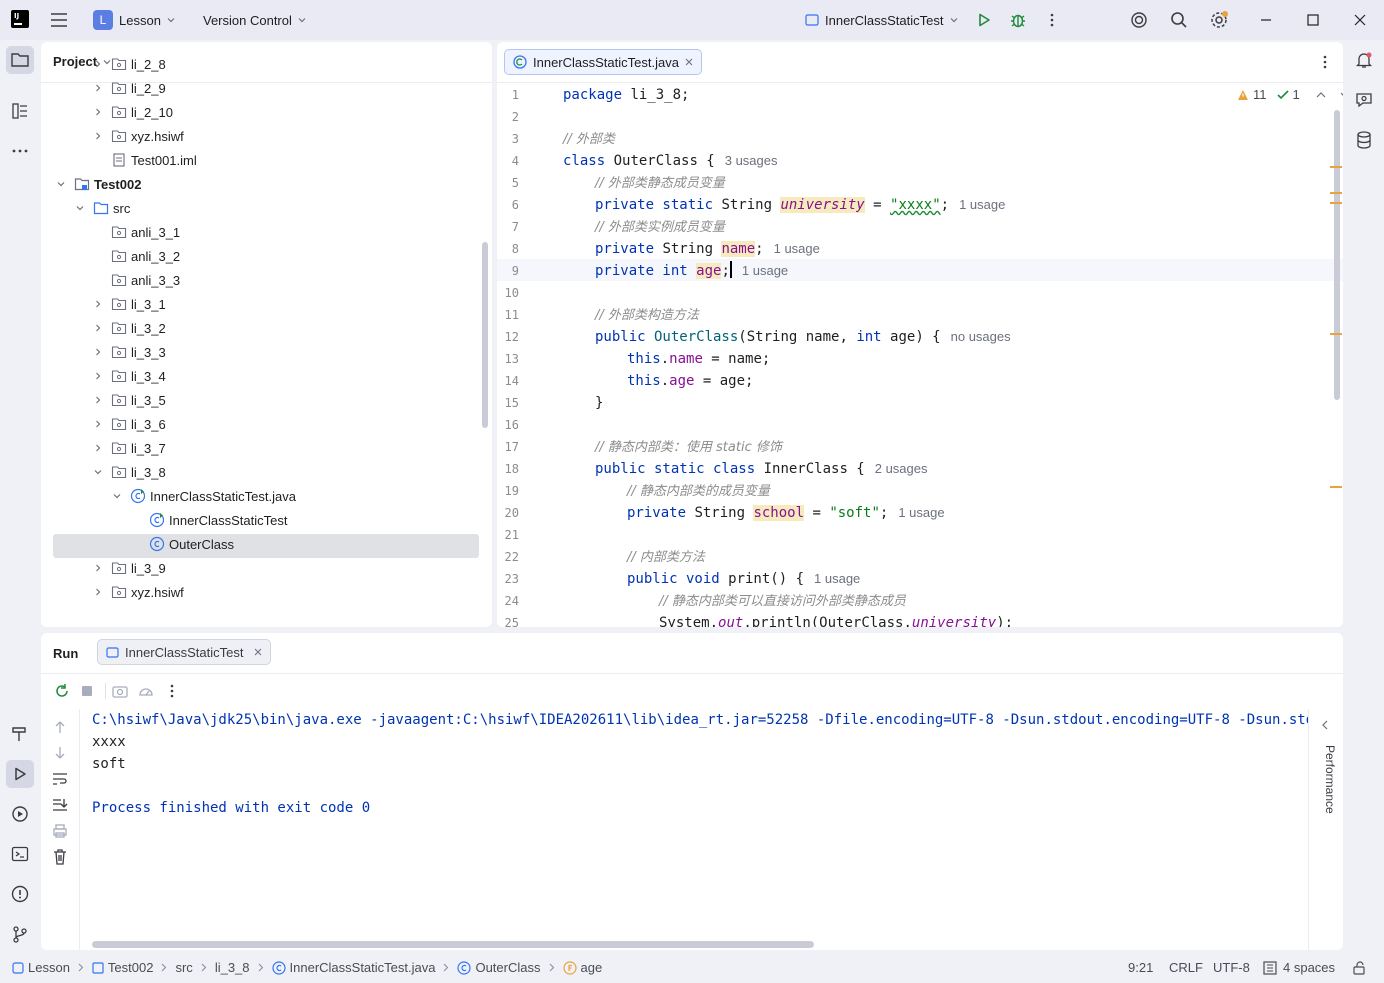 The width and height of the screenshot is (1384, 983). Describe the element at coordinates (122, 967) in the screenshot. I see `breadcrumb-item: Test002` at that location.